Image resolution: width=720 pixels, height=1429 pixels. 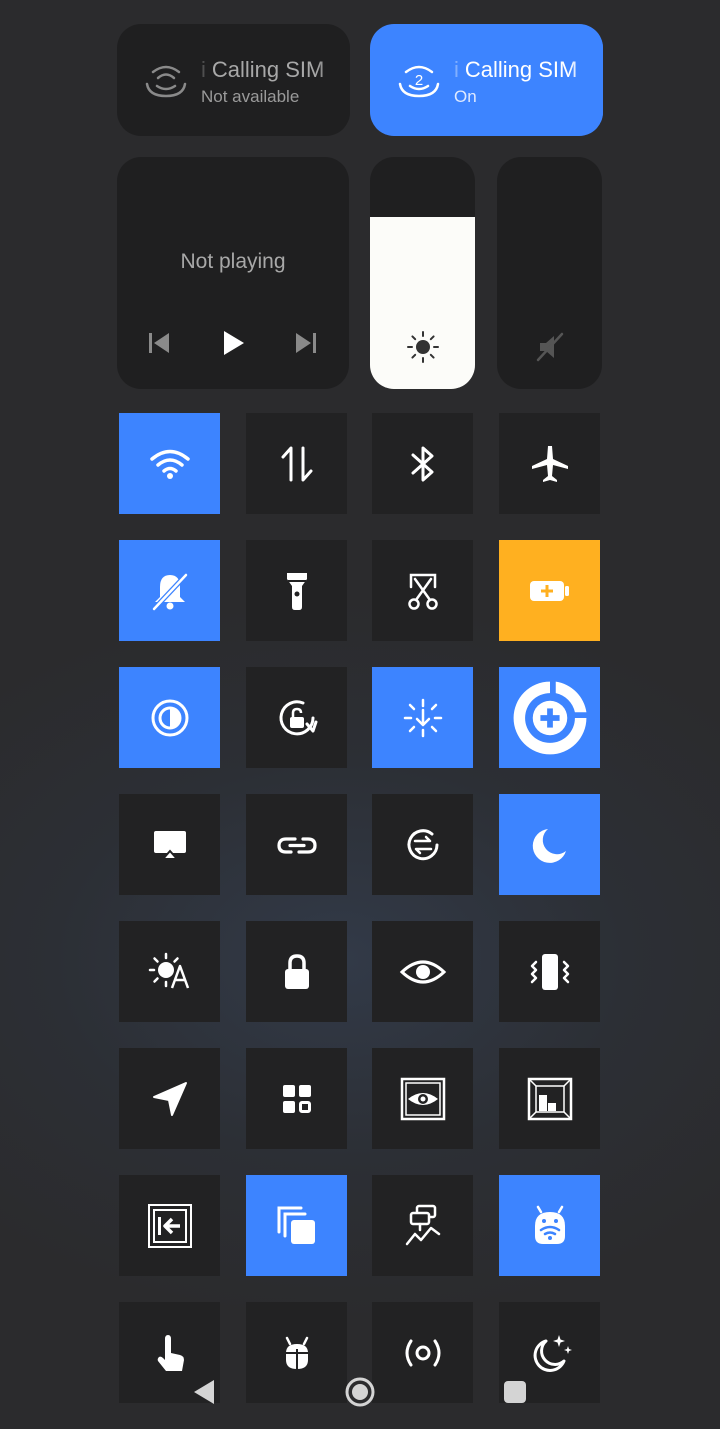 I want to click on adaptive-brightness-icon, so click(x=168, y=970).